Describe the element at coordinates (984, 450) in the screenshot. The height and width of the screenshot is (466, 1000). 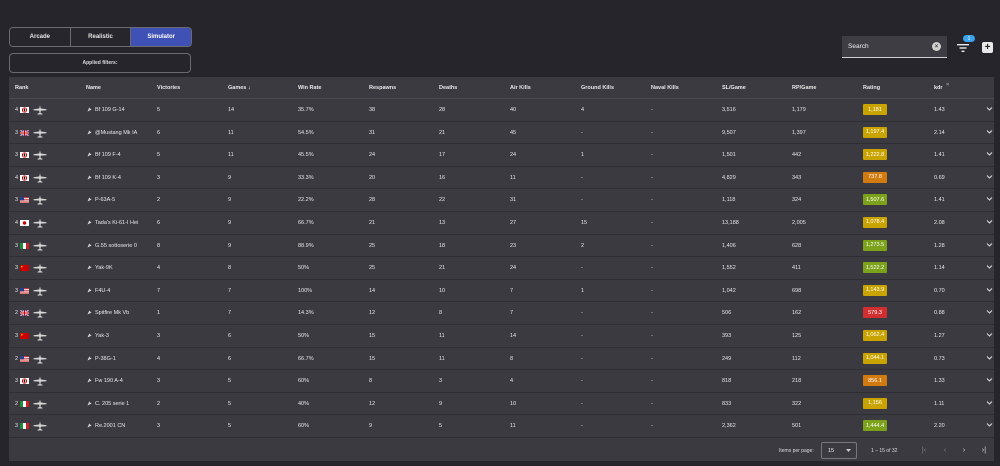
I see `last-page-icon: ›|` at that location.